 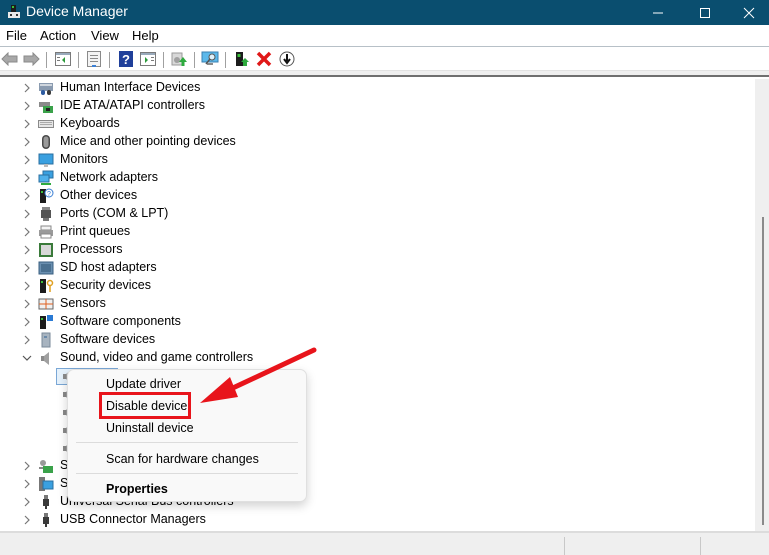 I want to click on properties-button, so click(x=94, y=59).